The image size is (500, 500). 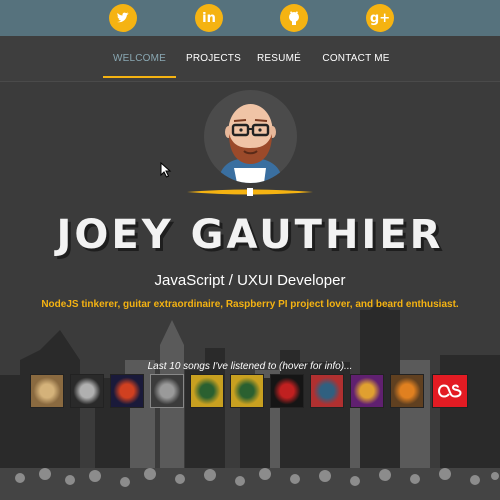 I want to click on google-plus-glyph: g+, so click(x=380, y=18).